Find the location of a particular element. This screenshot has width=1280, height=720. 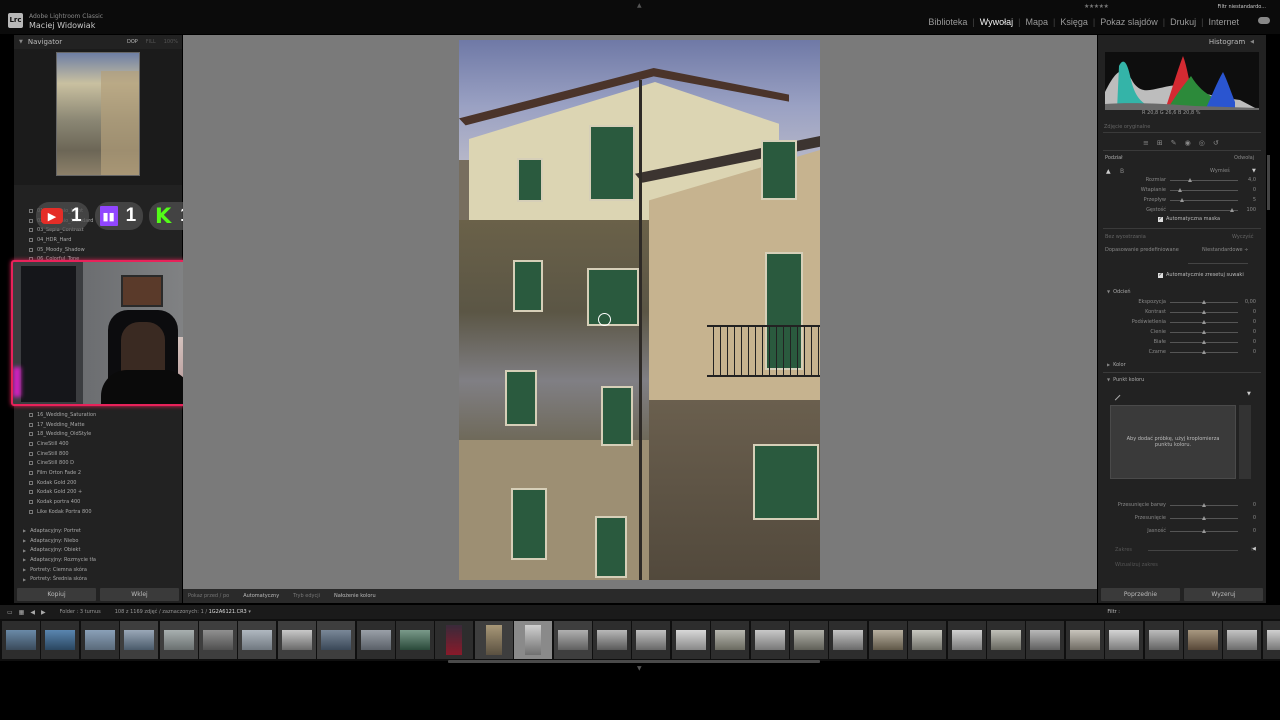

slider-value: 4,0 is located at coordinates (1249, 180).